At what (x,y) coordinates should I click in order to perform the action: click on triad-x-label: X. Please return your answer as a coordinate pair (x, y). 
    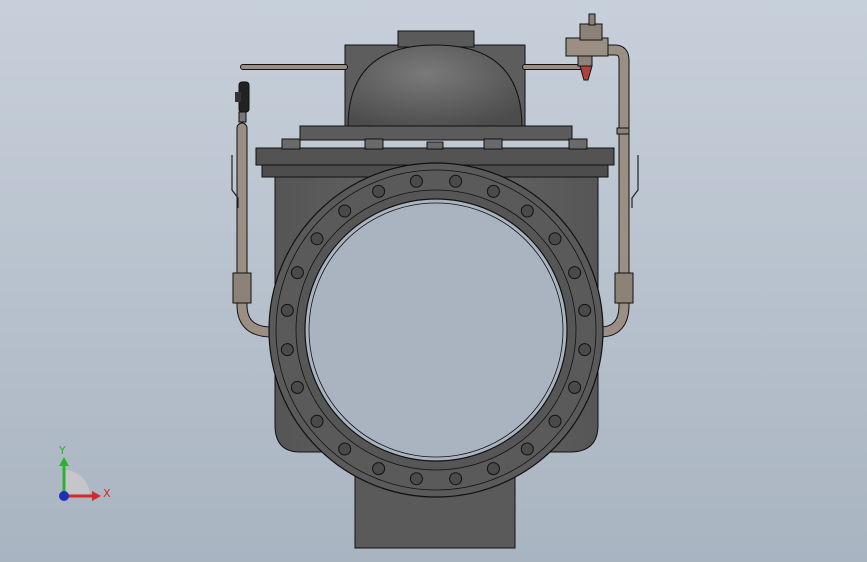
    Looking at the image, I should click on (107, 493).